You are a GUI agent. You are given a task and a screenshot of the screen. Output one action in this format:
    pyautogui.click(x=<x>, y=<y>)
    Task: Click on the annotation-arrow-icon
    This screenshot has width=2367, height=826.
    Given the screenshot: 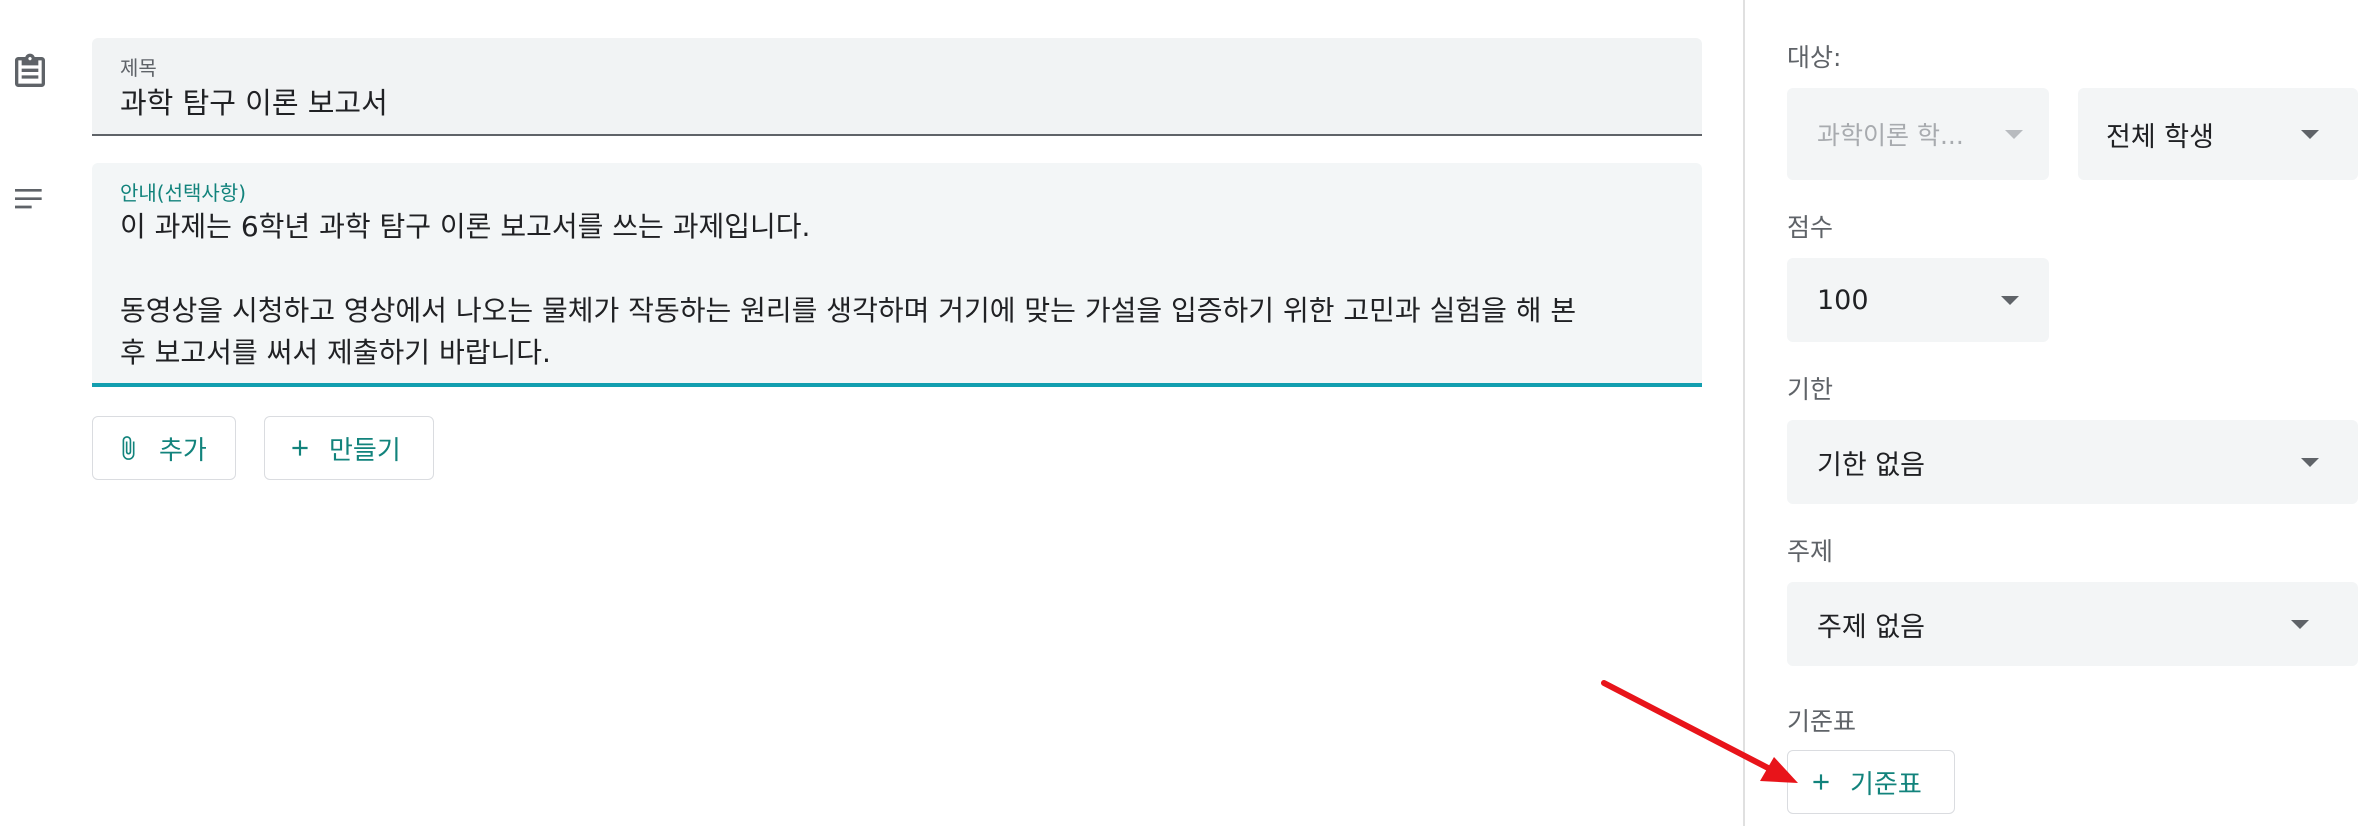 What is the action you would take?
    pyautogui.click(x=1699, y=731)
    